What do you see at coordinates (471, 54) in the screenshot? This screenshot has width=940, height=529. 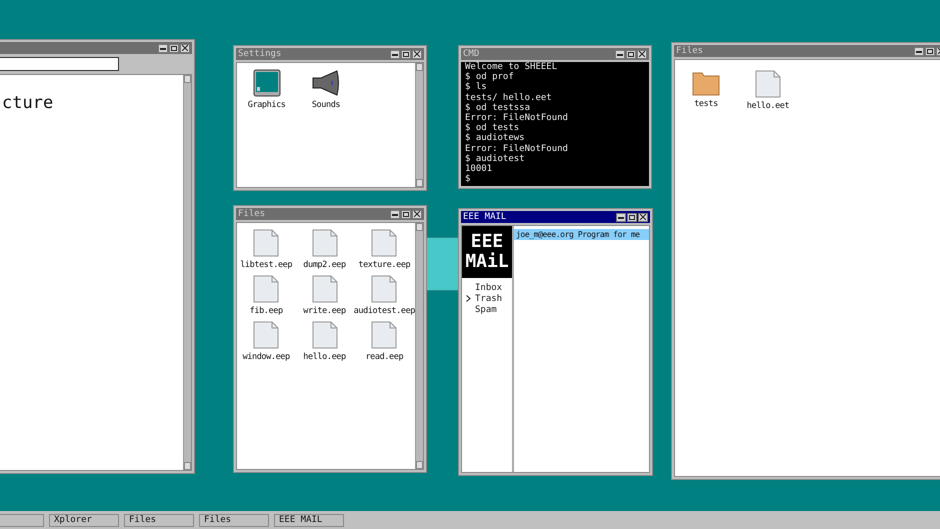 I see `window-title: CMD` at bounding box center [471, 54].